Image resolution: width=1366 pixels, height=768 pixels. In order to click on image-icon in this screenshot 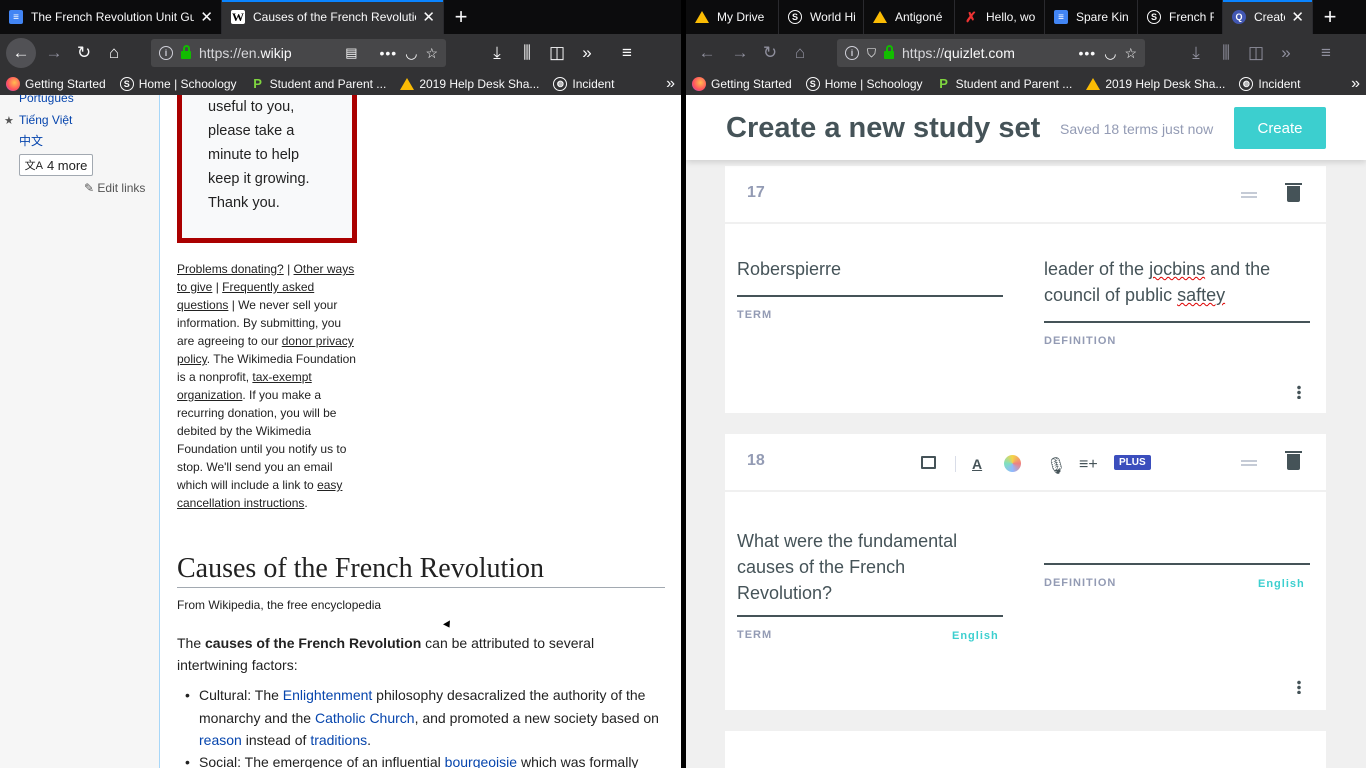, I will do `click(928, 462)`.